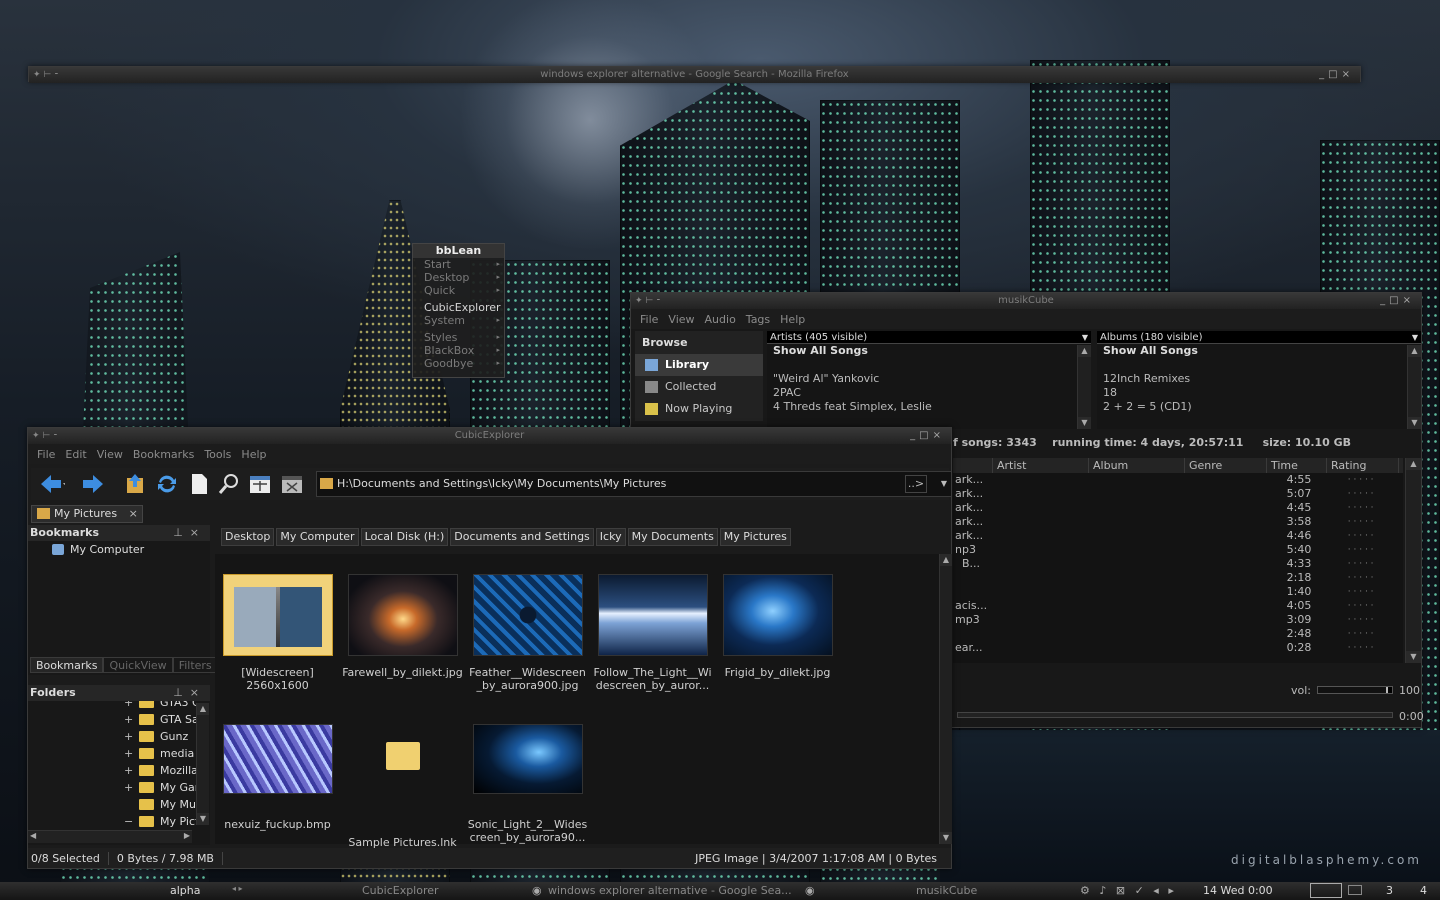  I want to click on bblean-menu-item: CubicExplorer, so click(458, 307).